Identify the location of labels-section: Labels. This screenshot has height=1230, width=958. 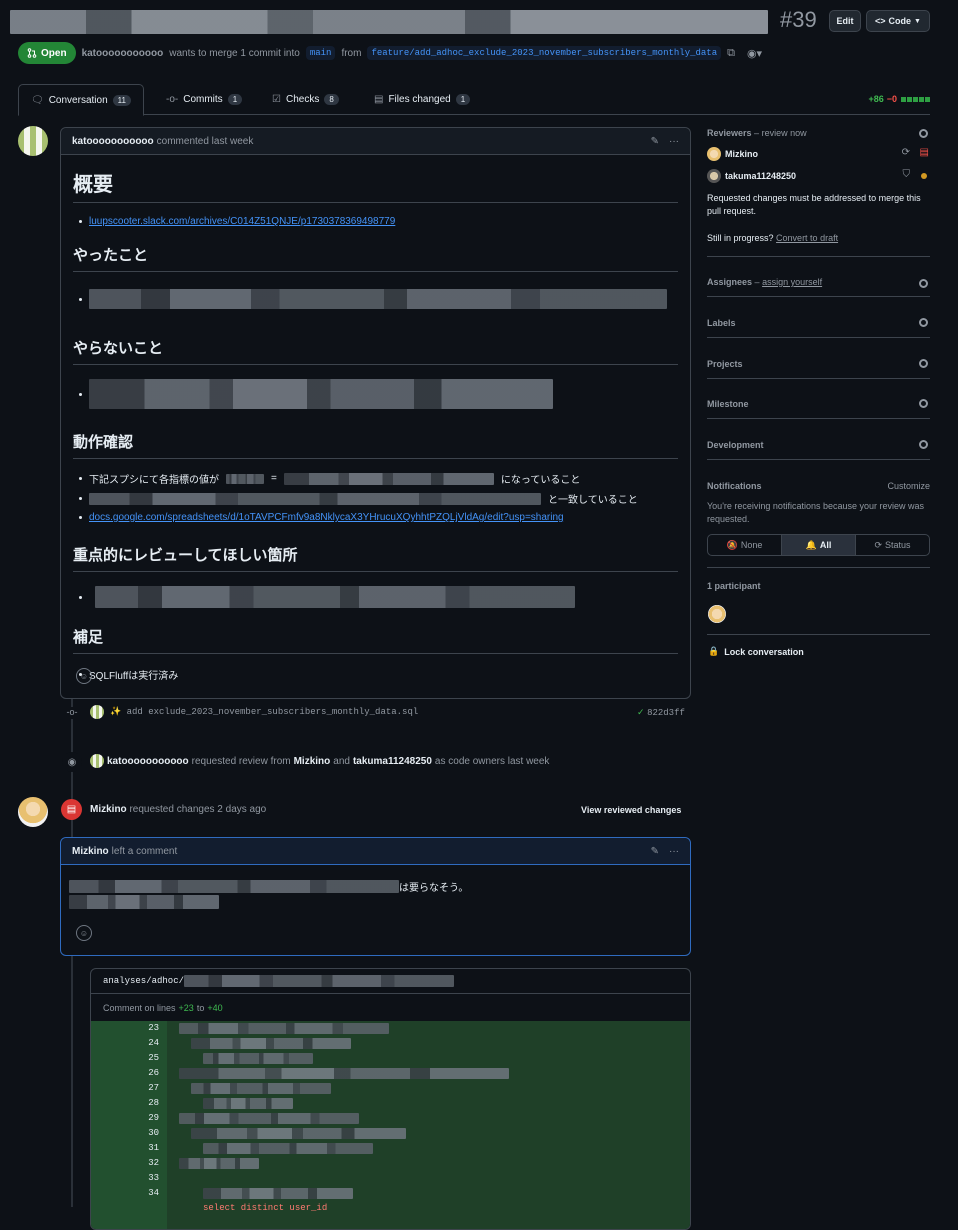
(818, 321).